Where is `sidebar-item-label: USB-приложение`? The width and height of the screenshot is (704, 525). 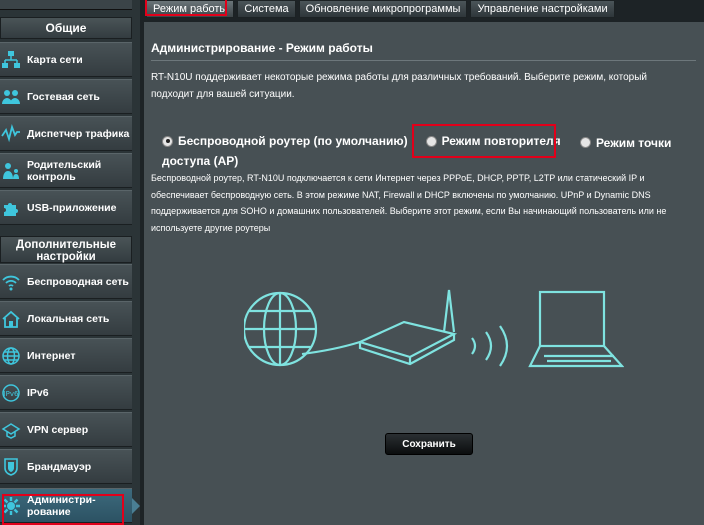
sidebar-item-label: USB-приложение is located at coordinates (72, 207).